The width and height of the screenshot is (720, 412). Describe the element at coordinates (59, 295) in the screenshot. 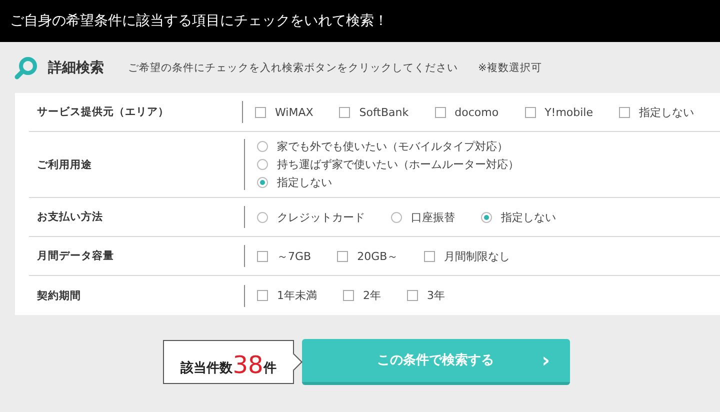

I see `filter-label: 契約期間` at that location.